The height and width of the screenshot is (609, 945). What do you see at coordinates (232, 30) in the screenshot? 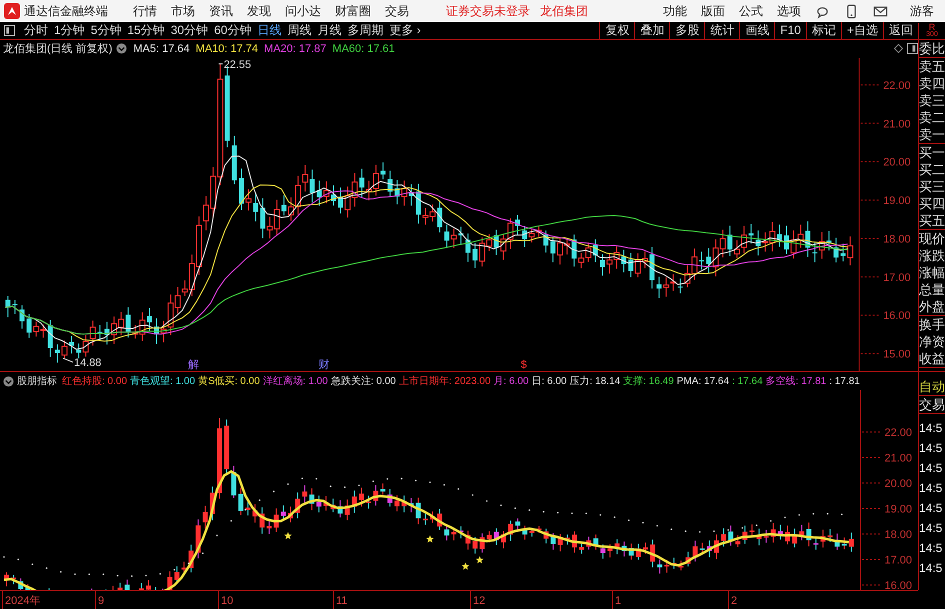
I see `period-tab: 60分钟` at bounding box center [232, 30].